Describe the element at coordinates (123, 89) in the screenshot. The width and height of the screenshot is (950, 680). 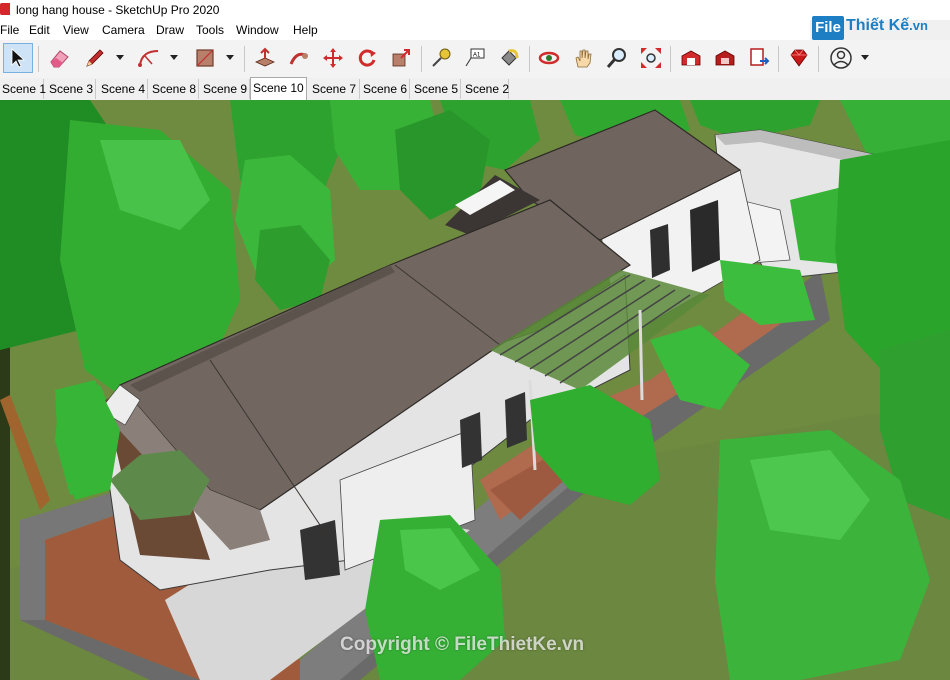
I see `tab-scene-4: Scene 4` at that location.